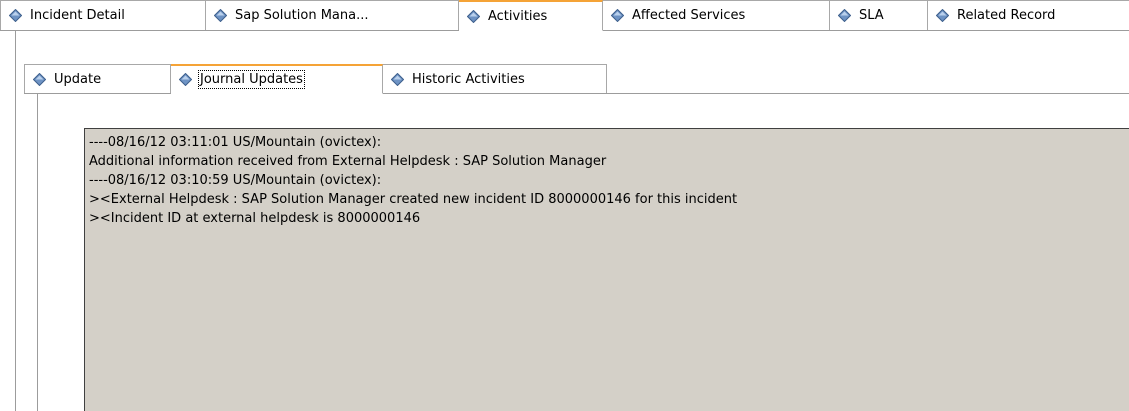 Image resolution: width=1129 pixels, height=411 pixels. I want to click on tab-affected-services: Affected Services, so click(716, 15).